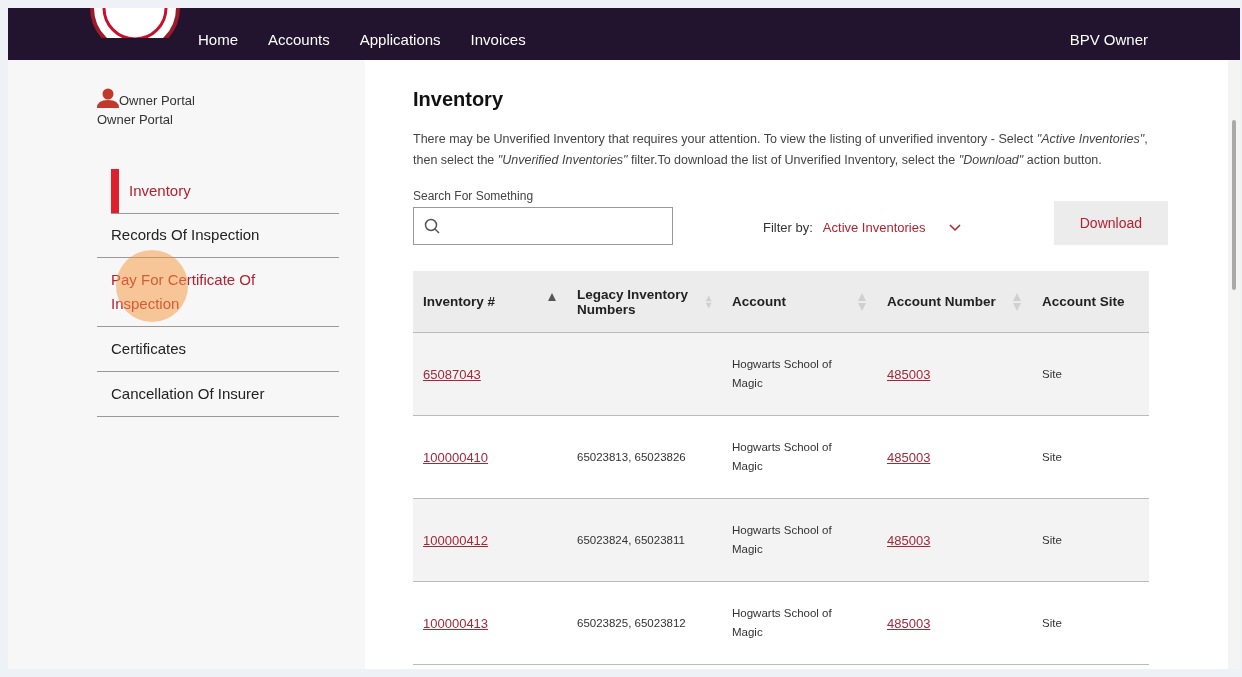 The height and width of the screenshot is (677, 1242). I want to click on person-icon, so click(108, 98).